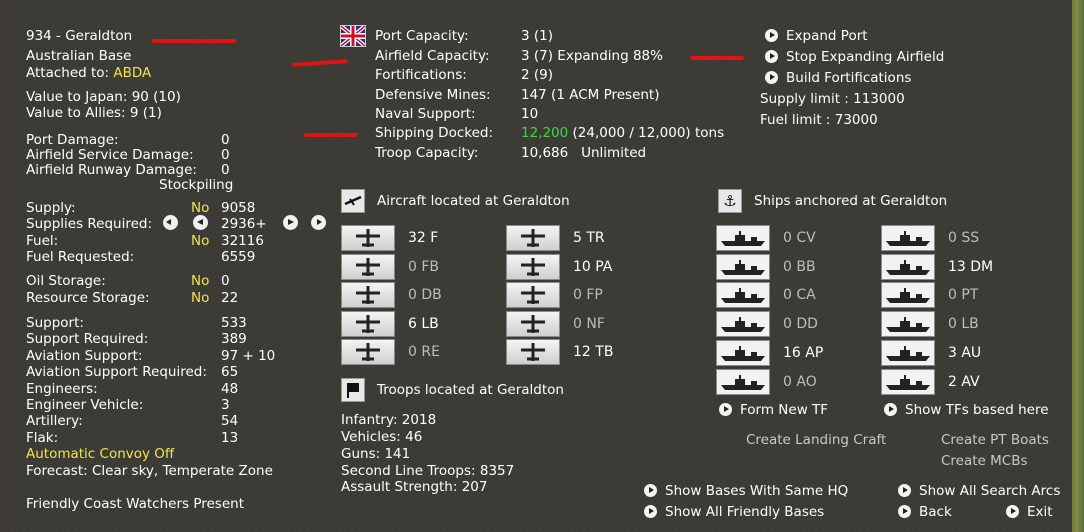 The height and width of the screenshot is (532, 1084). I want to click on airfield-service-damage-label: Airfield Service Damage:, so click(110, 155).